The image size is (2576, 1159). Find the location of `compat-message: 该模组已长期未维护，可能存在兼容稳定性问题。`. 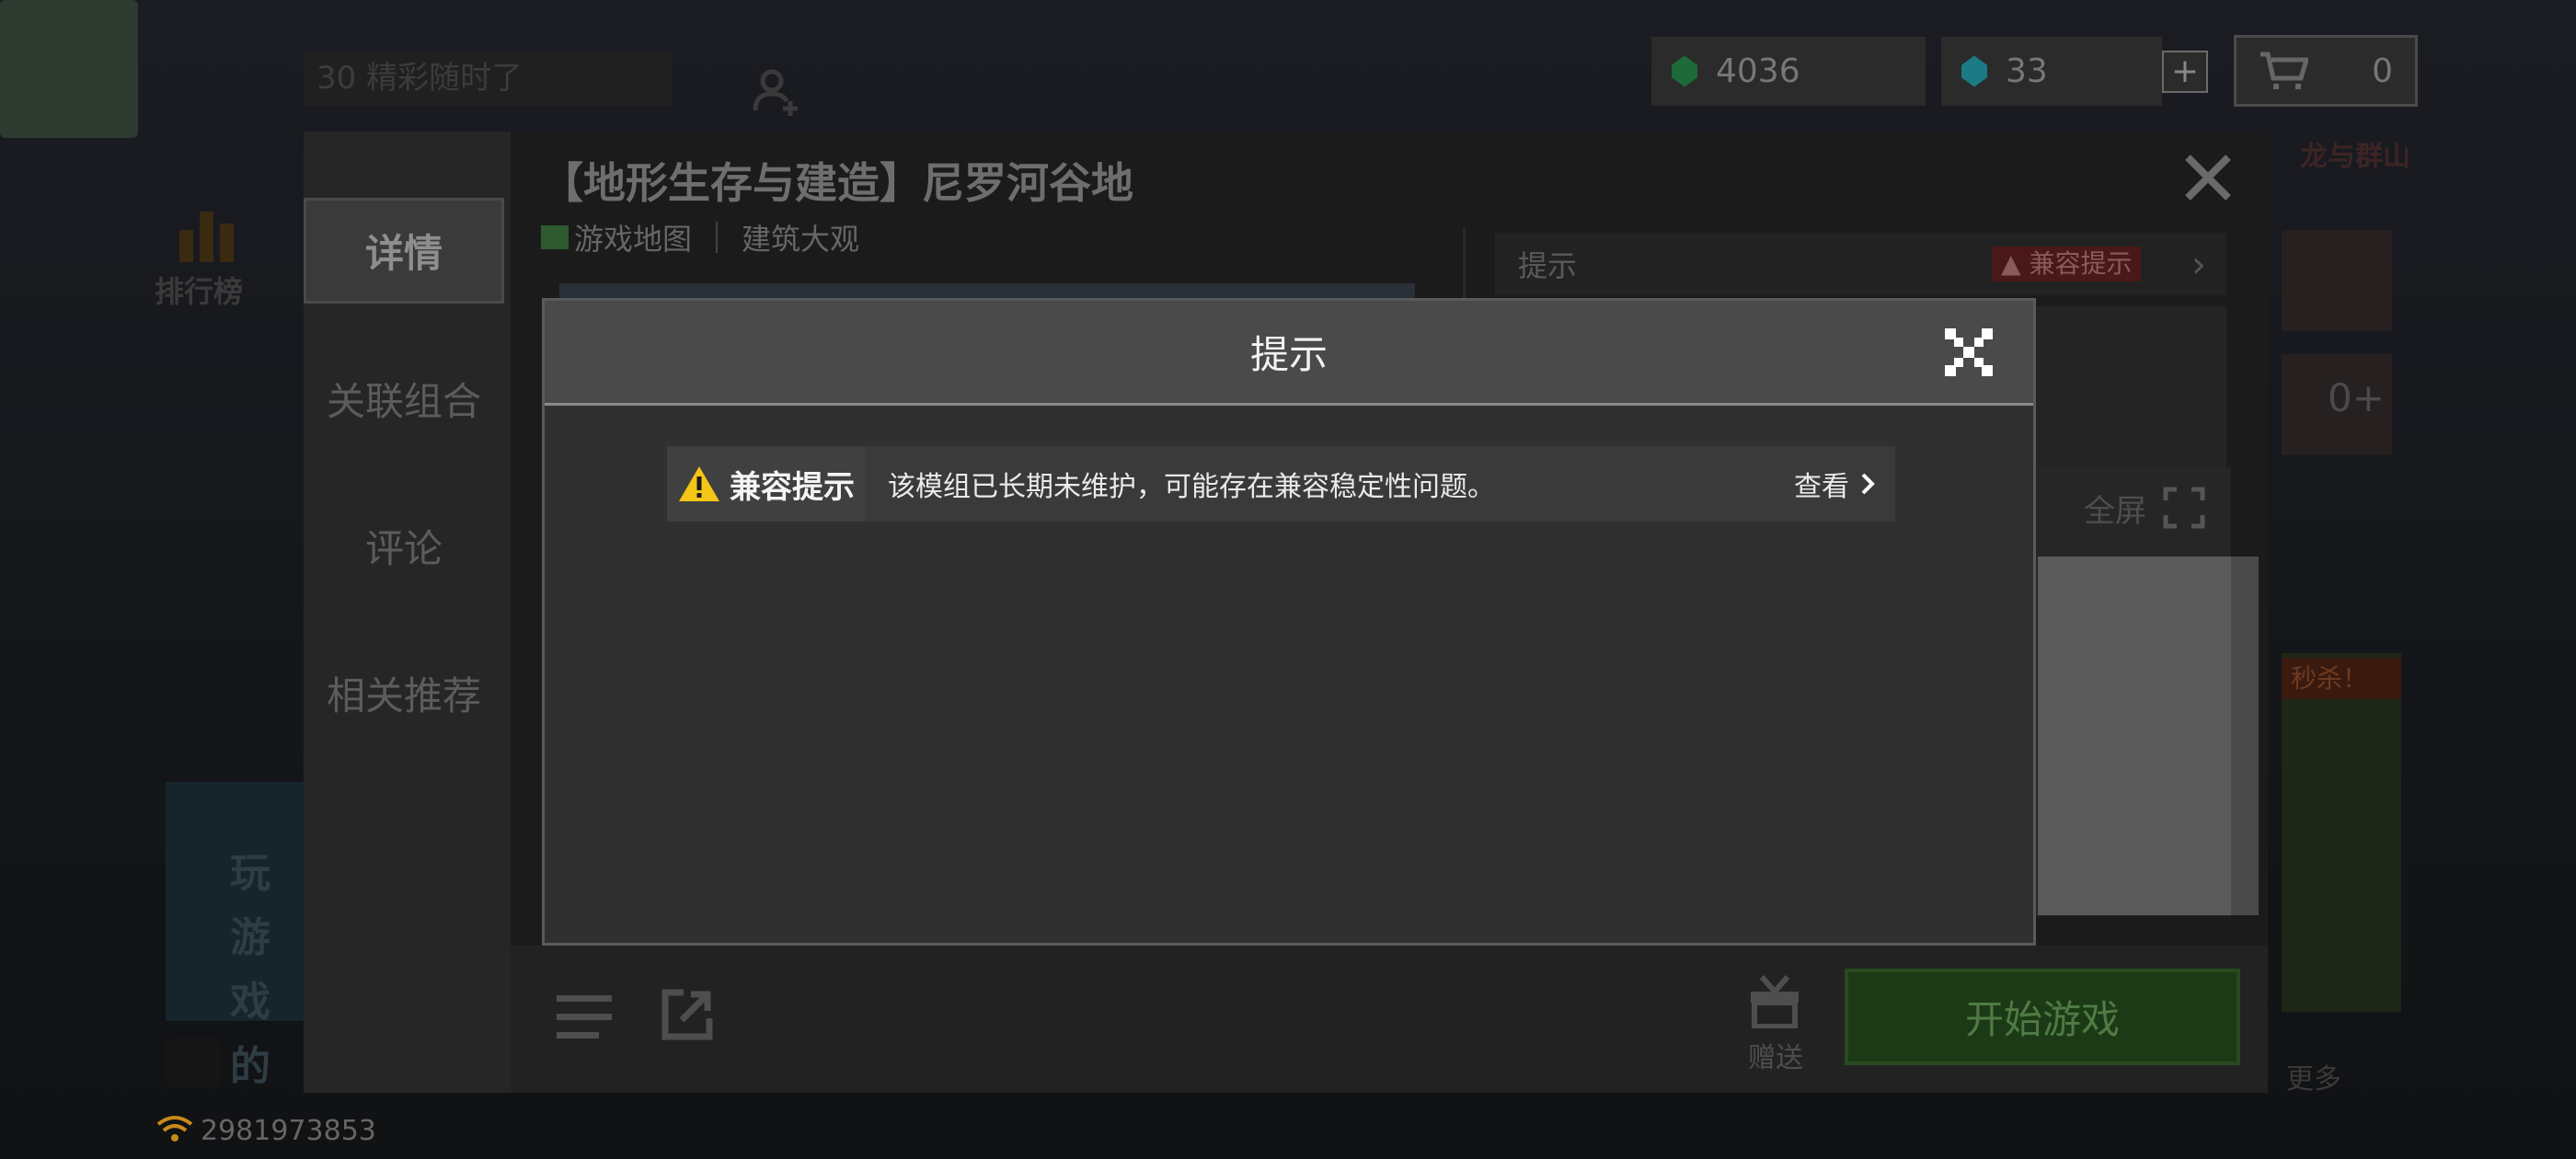

compat-message: 该模组已长期未维护，可能存在兼容稳定性问题。 is located at coordinates (1191, 487).